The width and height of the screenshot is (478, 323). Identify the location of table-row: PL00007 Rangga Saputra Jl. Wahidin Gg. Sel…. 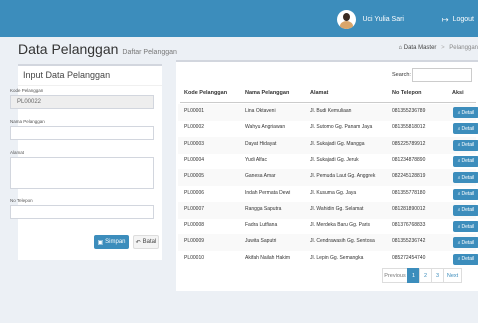
(328, 210).